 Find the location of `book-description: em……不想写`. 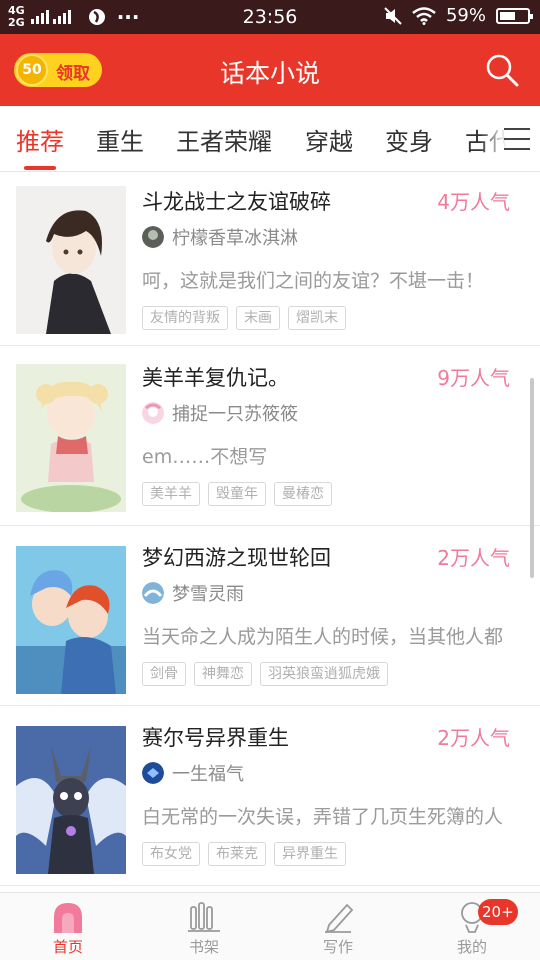

book-description: em……不想写 is located at coordinates (205, 457).